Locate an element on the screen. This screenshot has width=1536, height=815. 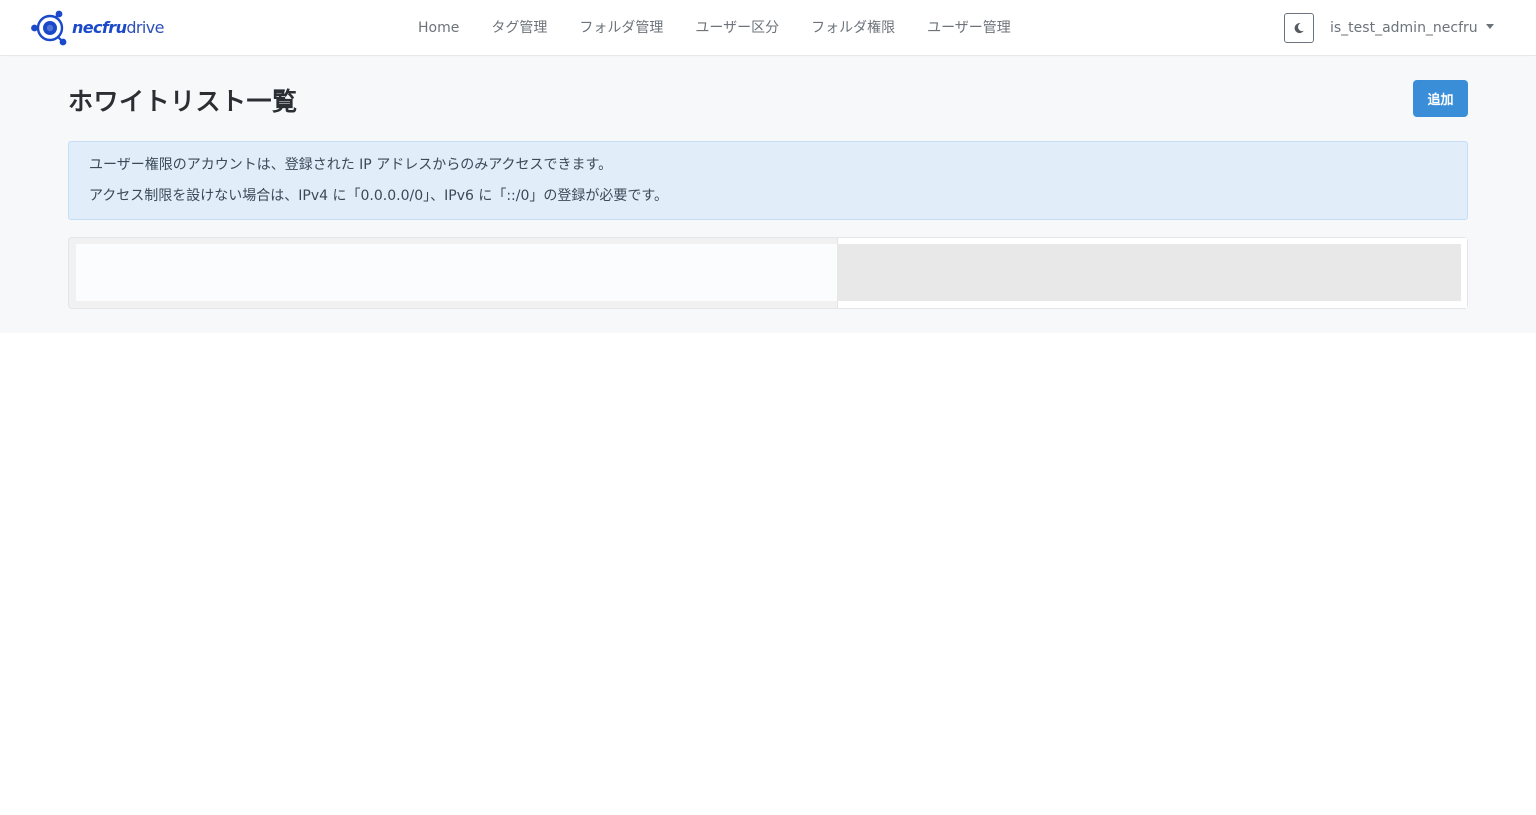
caret-down-icon is located at coordinates (1489, 26).